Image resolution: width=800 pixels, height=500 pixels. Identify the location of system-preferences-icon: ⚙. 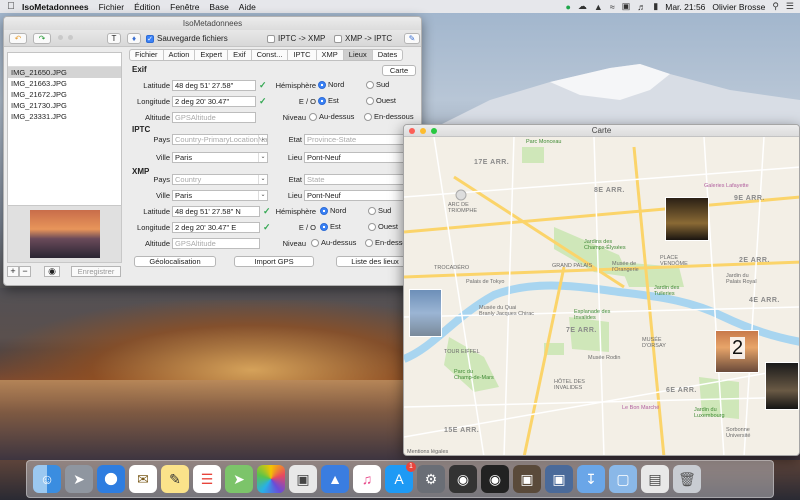
(431, 479).